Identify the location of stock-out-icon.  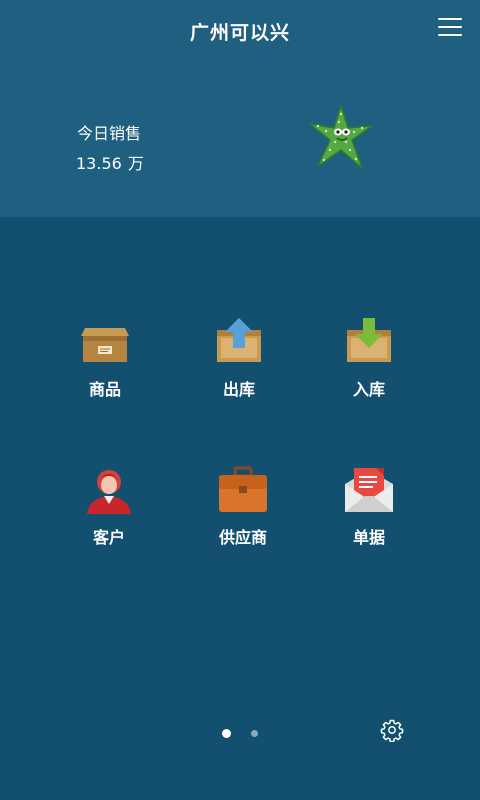
(239, 340).